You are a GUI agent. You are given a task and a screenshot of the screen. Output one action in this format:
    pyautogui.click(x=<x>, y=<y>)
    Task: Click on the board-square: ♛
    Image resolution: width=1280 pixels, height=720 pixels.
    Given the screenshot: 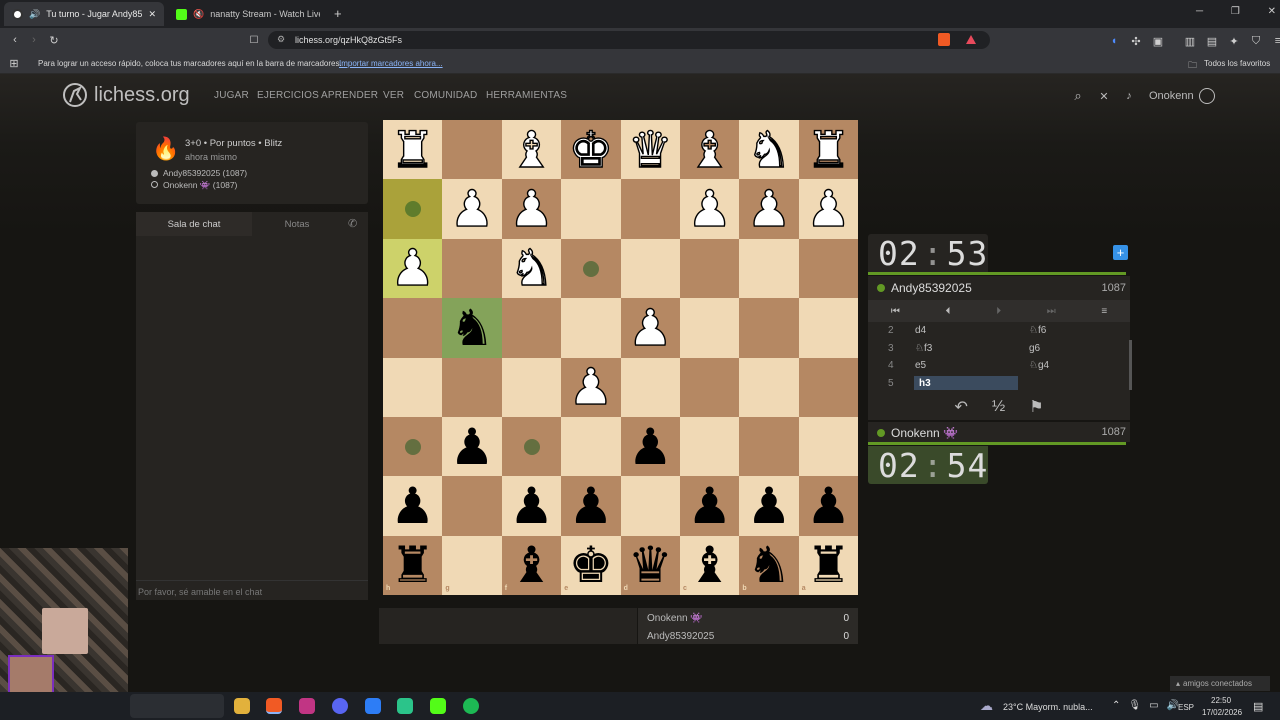 What is the action you would take?
    pyautogui.click(x=650, y=150)
    